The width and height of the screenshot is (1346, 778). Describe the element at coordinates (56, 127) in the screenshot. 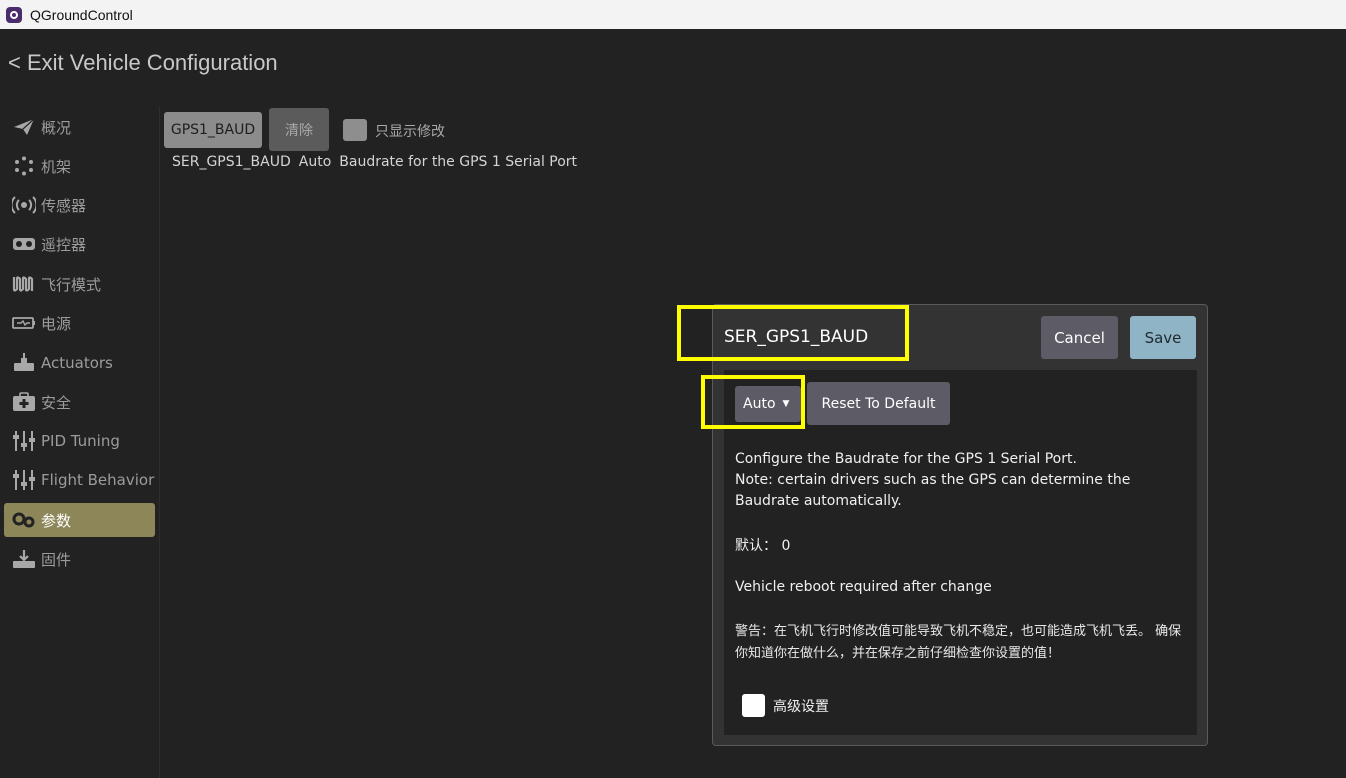

I see `sidebar-item-label: 概况` at that location.